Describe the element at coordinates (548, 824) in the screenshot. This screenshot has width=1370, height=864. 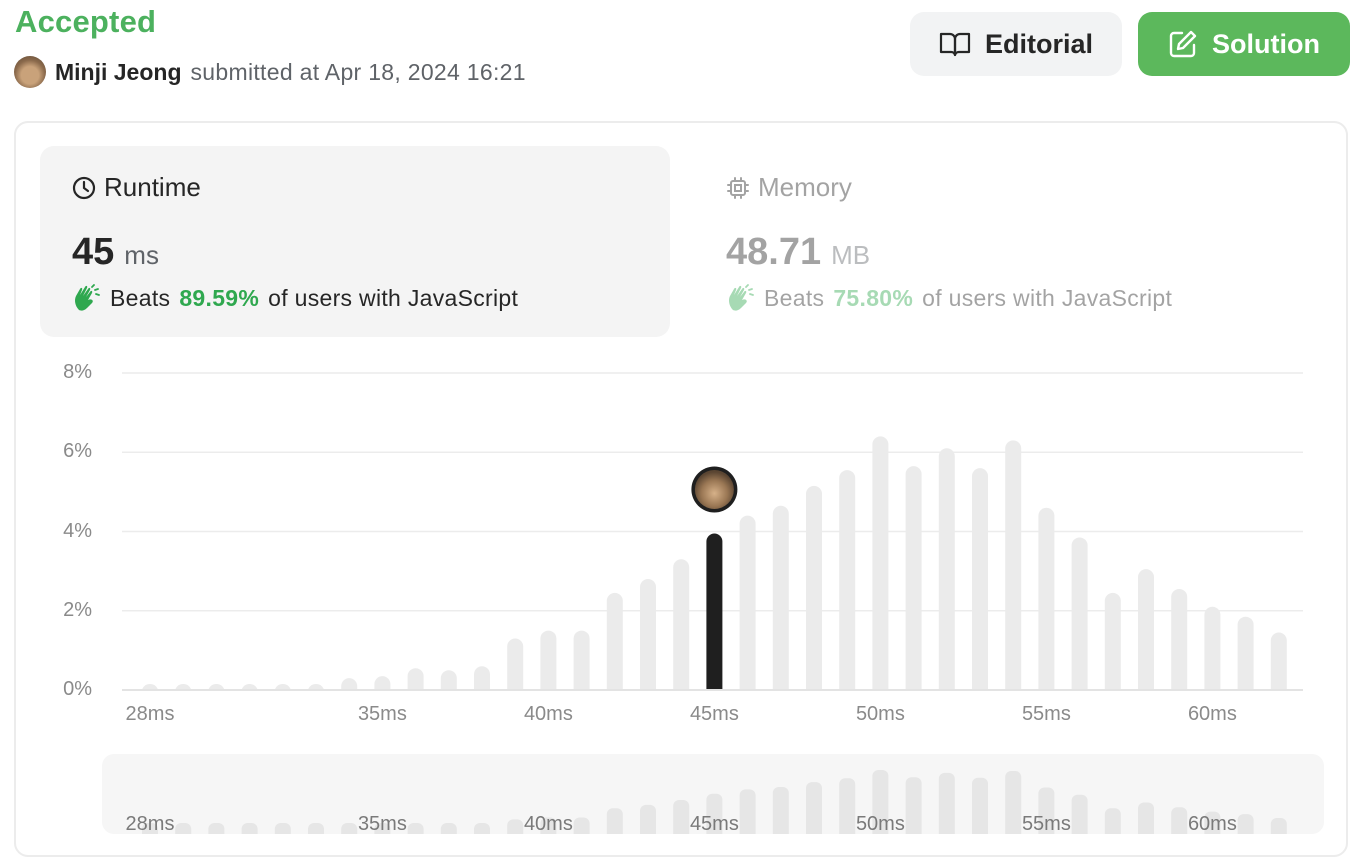
I see `x-tick-label: 40ms` at that location.